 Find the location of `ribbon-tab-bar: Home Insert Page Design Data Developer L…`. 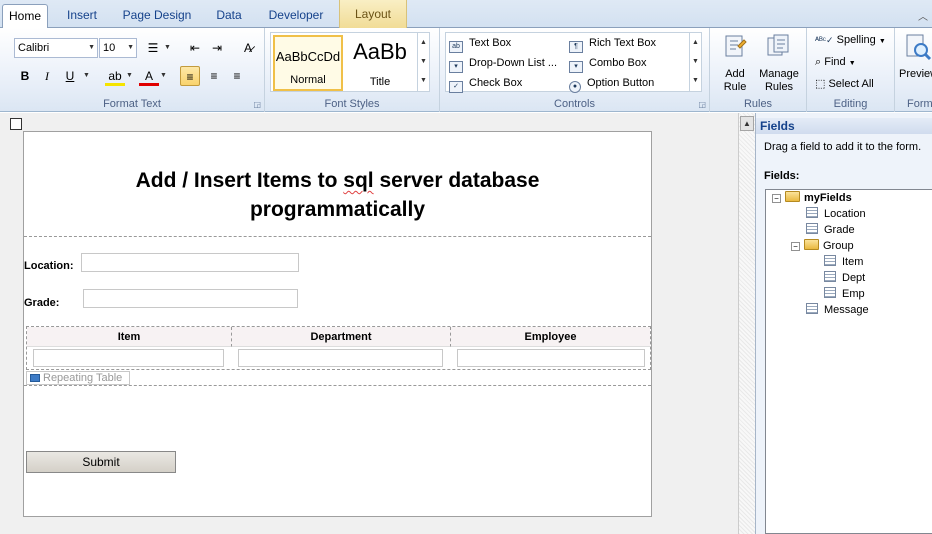

ribbon-tab-bar: Home Insert Page Design Data Developer L… is located at coordinates (466, 14).